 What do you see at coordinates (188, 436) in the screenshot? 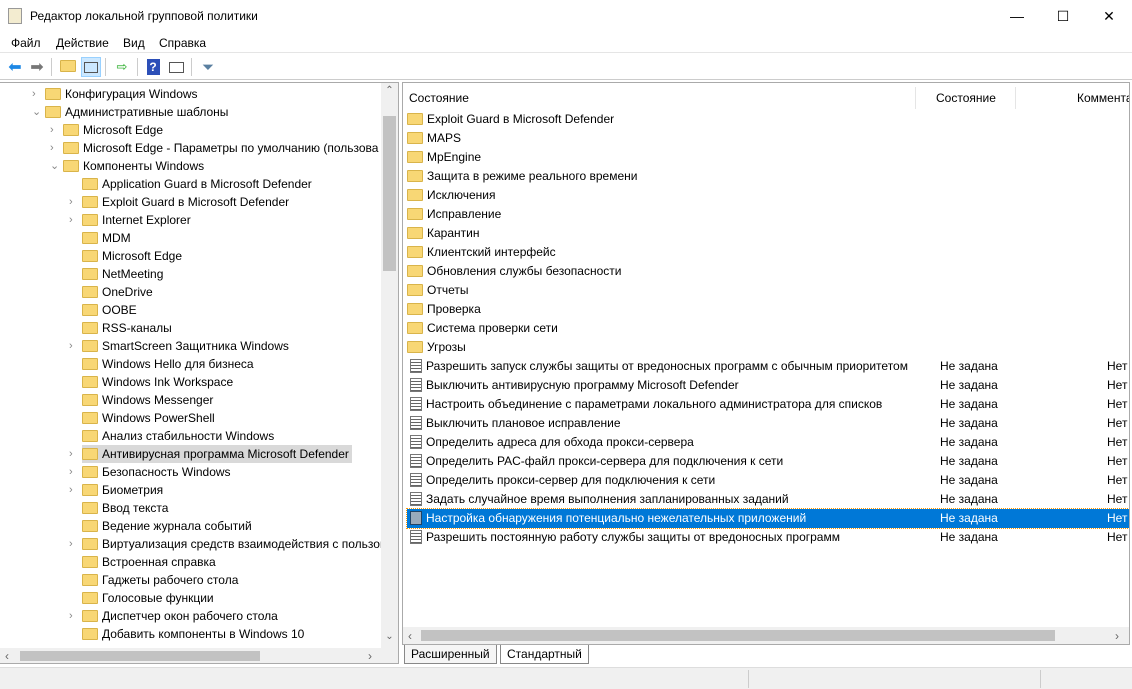
I see `tree-item-label: Анализ стабильности Windows` at bounding box center [188, 436].